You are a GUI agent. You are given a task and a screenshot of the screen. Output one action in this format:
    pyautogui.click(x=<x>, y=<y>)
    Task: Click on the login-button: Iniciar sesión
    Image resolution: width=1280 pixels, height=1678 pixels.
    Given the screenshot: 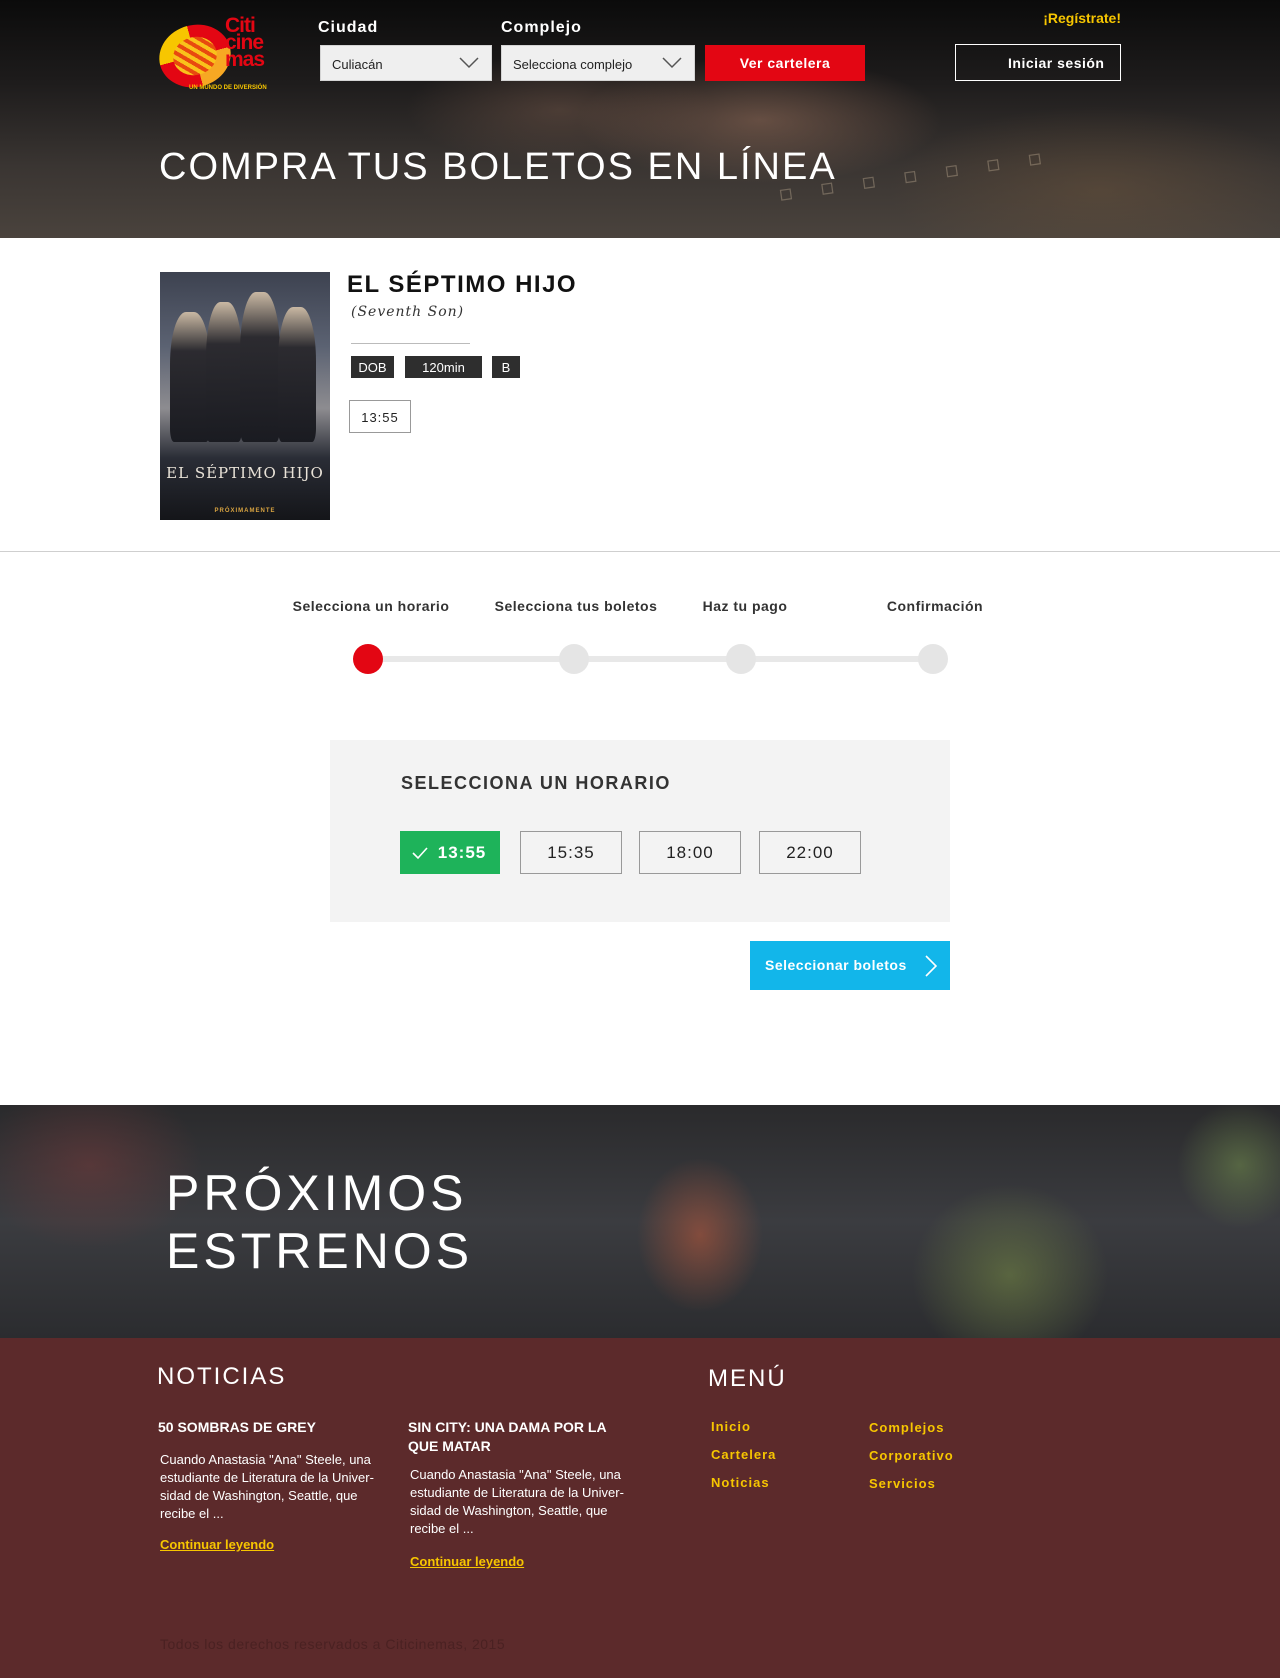 What is the action you would take?
    pyautogui.click(x=1038, y=62)
    